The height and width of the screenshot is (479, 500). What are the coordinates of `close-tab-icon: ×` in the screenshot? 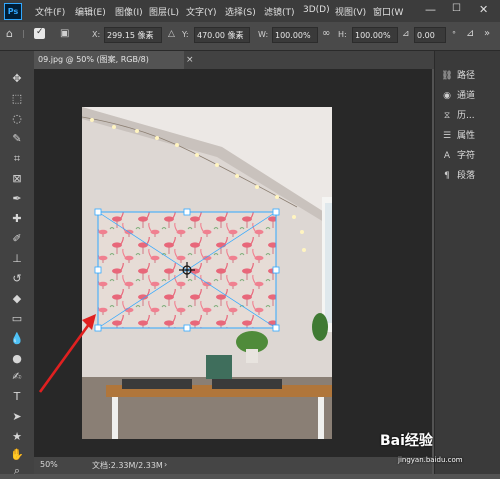 It's located at (190, 60).